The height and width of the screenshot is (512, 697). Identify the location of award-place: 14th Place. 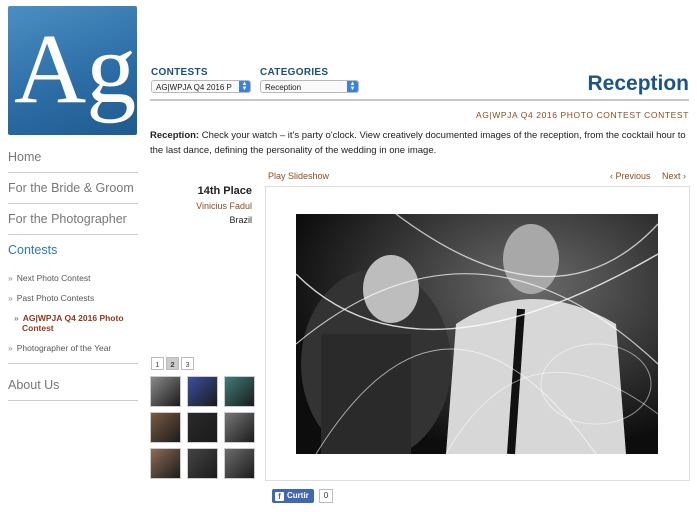
(224, 191).